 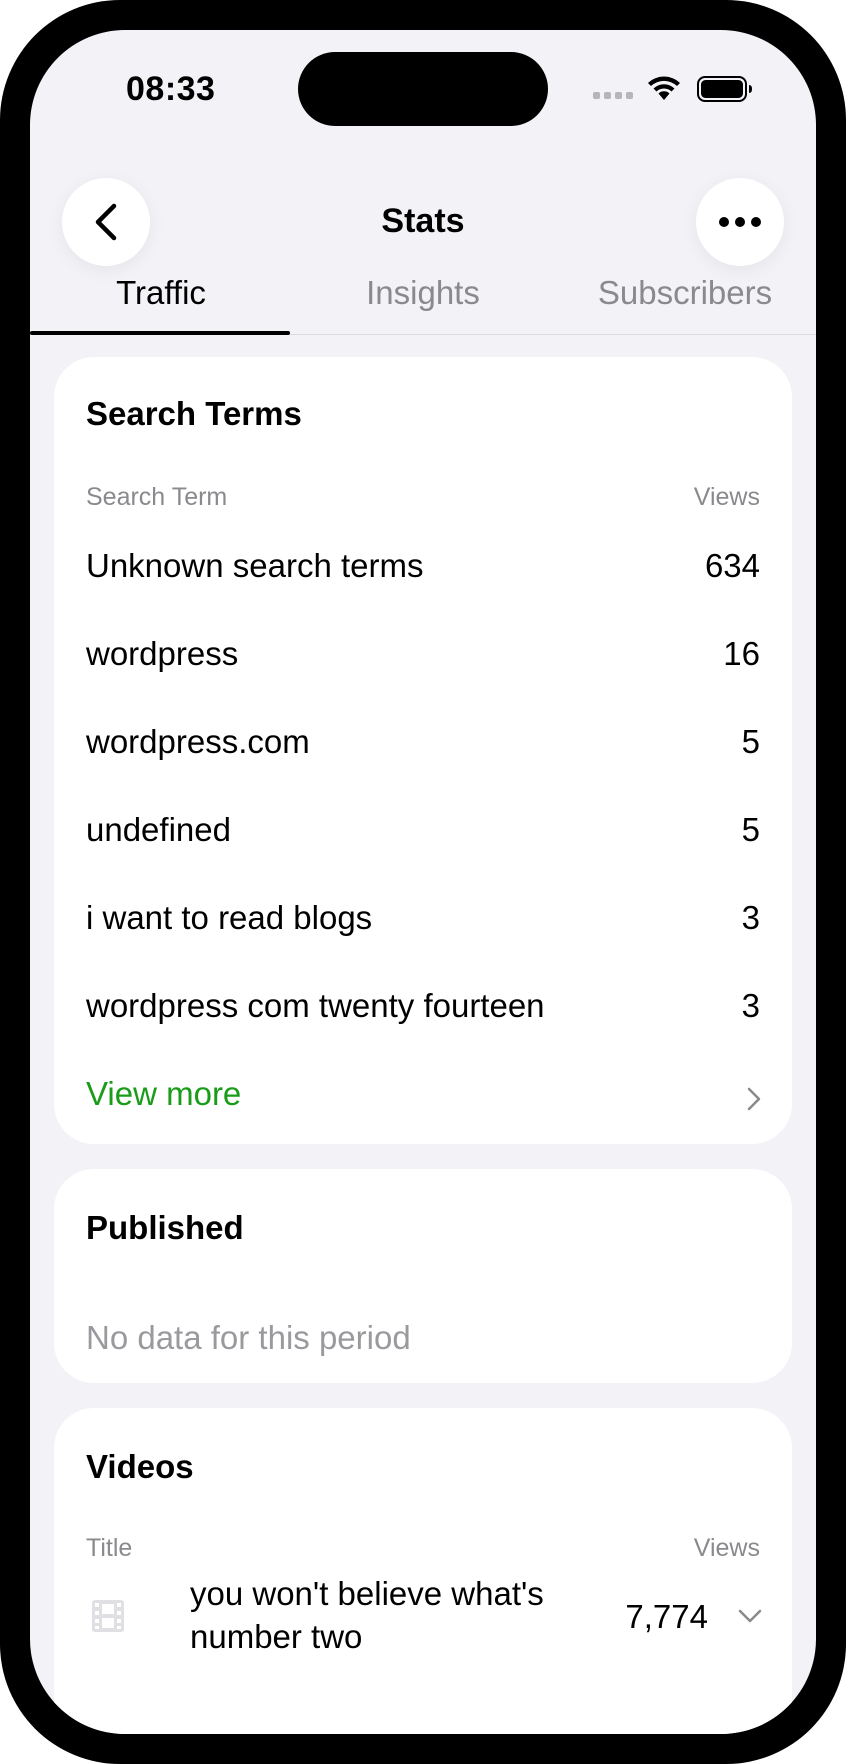 I want to click on views-count: 16, so click(x=741, y=653).